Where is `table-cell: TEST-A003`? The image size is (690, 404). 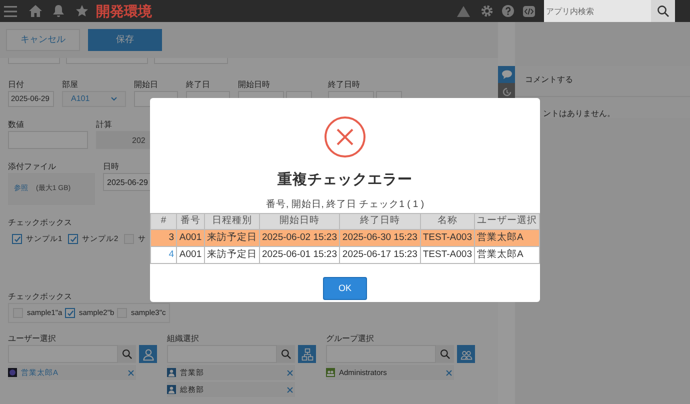
table-cell: TEST-A003 is located at coordinates (447, 255).